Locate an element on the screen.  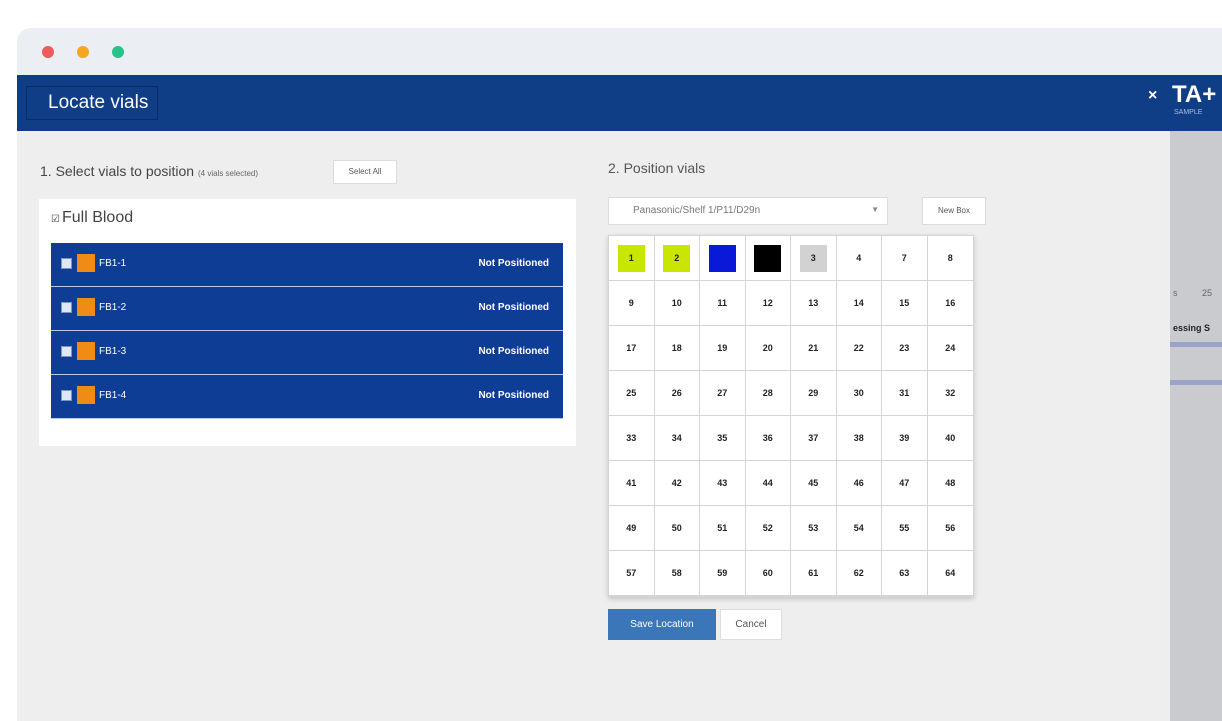
grid-cell: 48 is located at coordinates (950, 483).